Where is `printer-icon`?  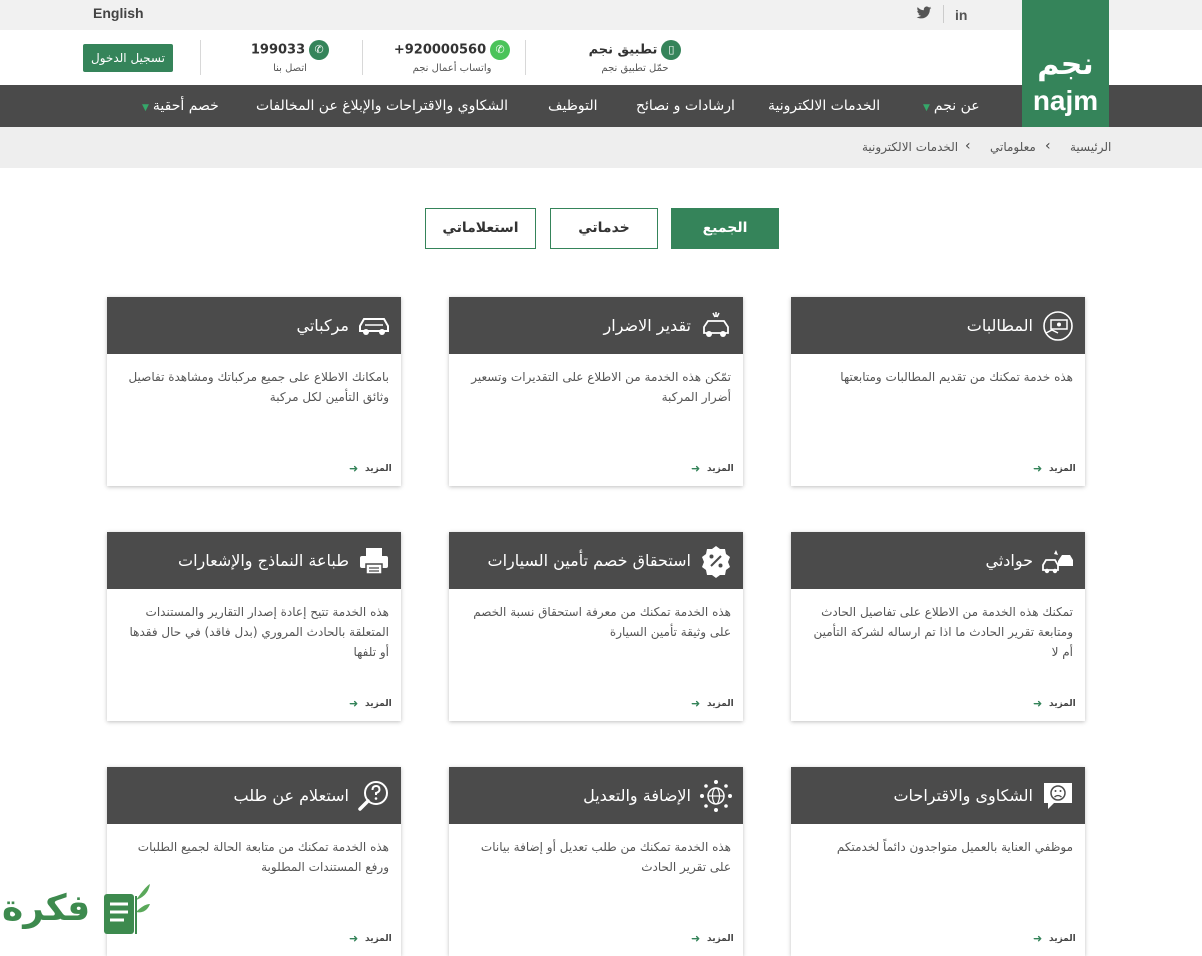 printer-icon is located at coordinates (374, 561).